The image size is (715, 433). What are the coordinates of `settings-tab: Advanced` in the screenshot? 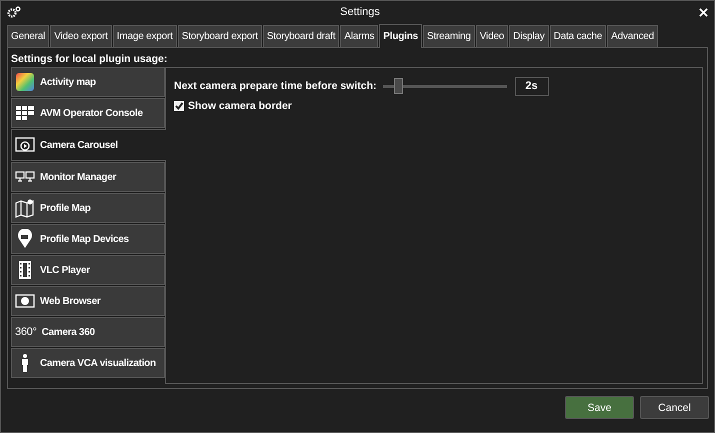 It's located at (632, 36).